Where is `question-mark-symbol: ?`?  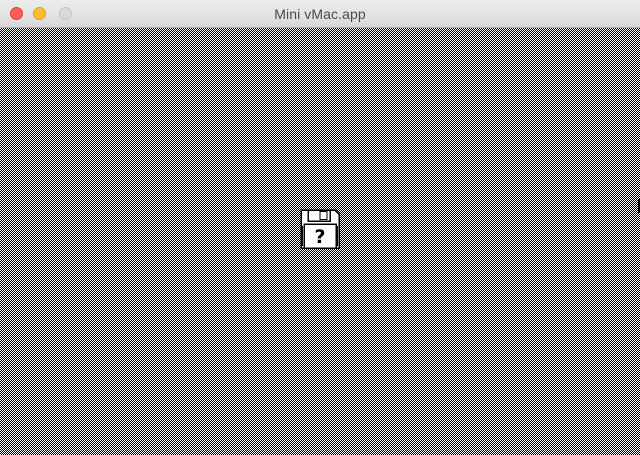 question-mark-symbol: ? is located at coordinates (319, 237).